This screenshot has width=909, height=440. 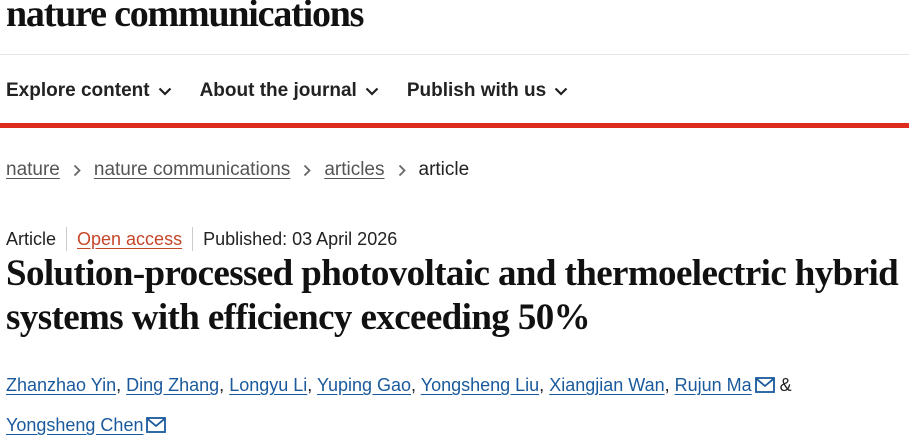 I want to click on nav-publish-with-us: Publish with us, so click(x=487, y=91).